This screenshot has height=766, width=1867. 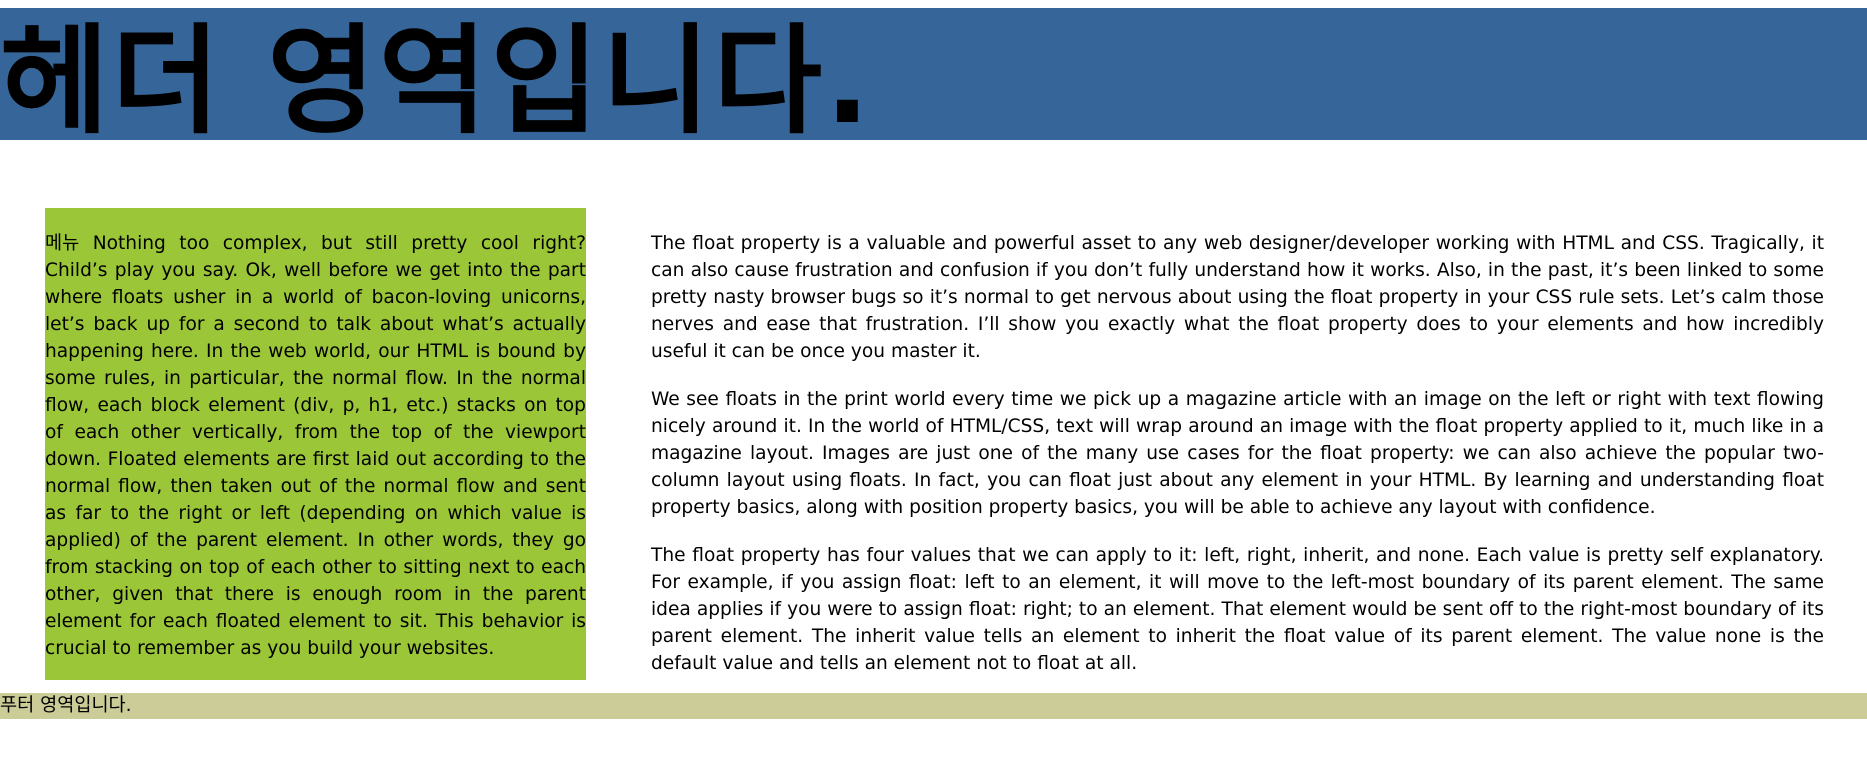 I want to click on menu-label: 메뉴, so click(x=62, y=243).